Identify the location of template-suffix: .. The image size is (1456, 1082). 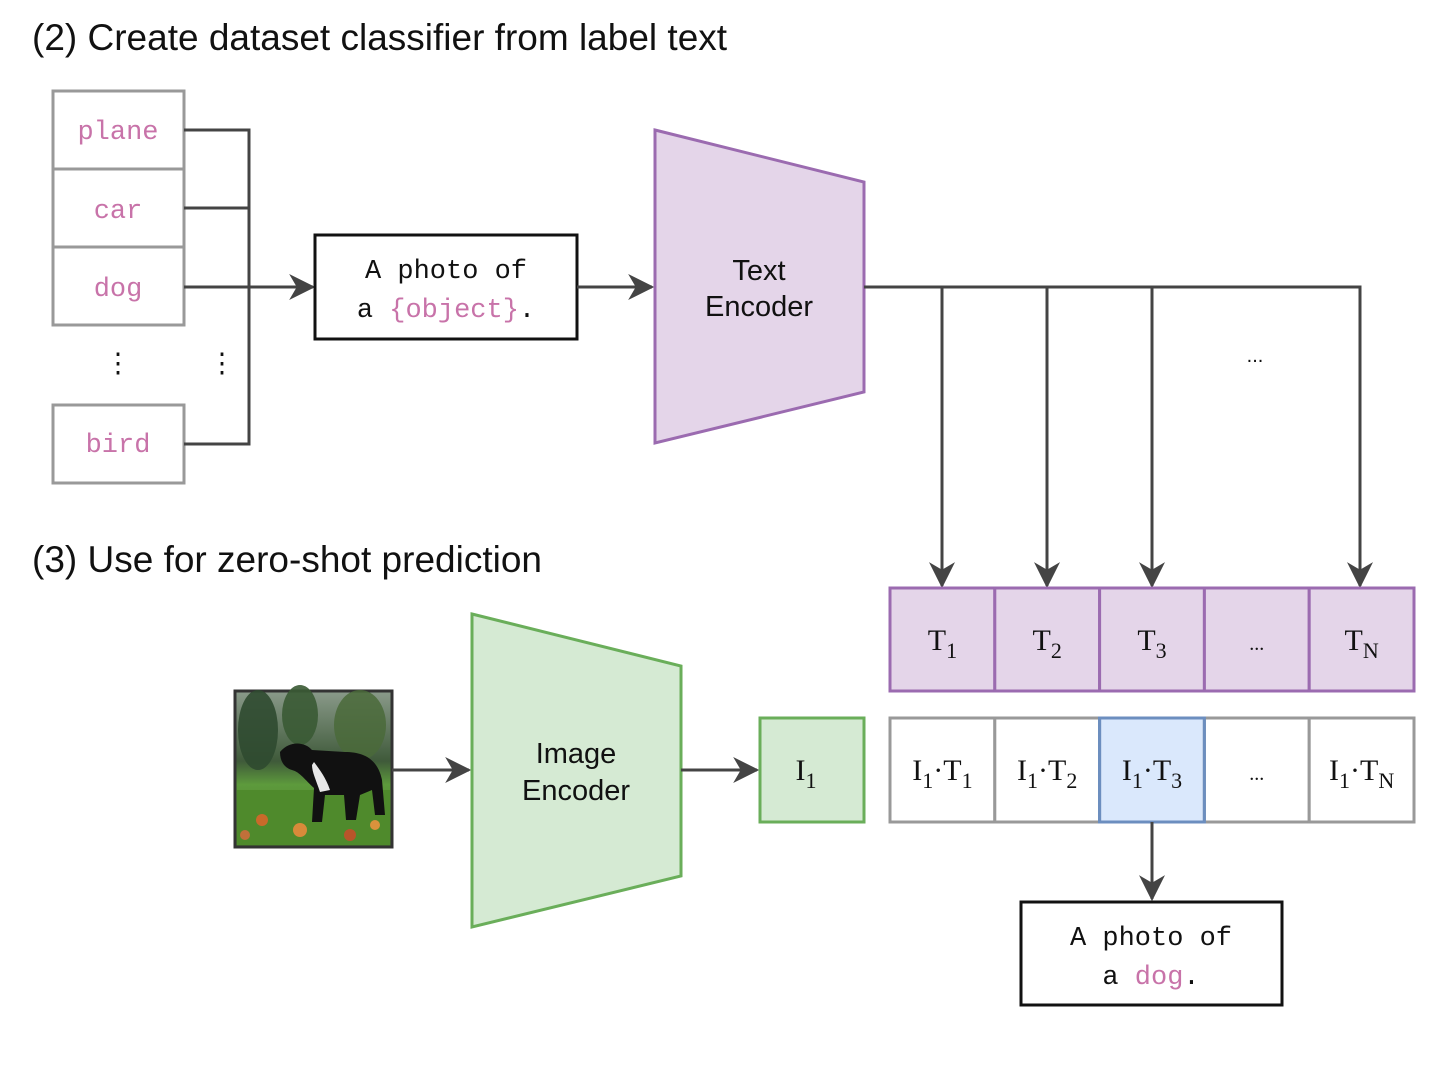
(527, 311).